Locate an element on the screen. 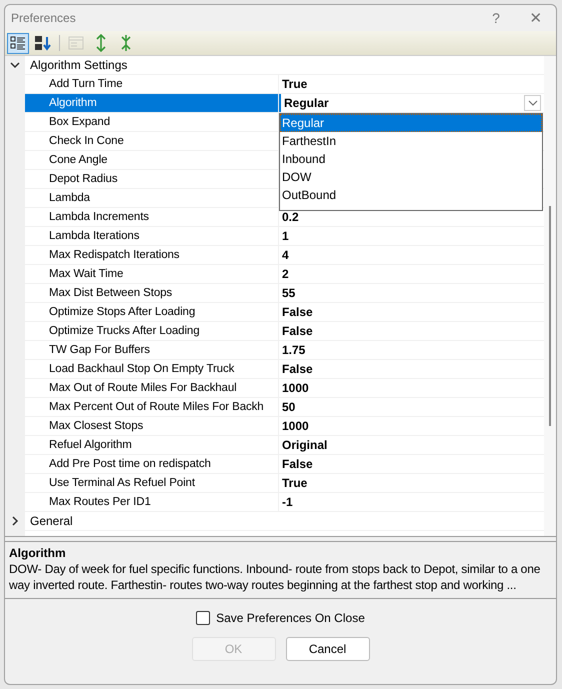 This screenshot has width=562, height=689. property-value: 0.2 is located at coordinates (290, 217).